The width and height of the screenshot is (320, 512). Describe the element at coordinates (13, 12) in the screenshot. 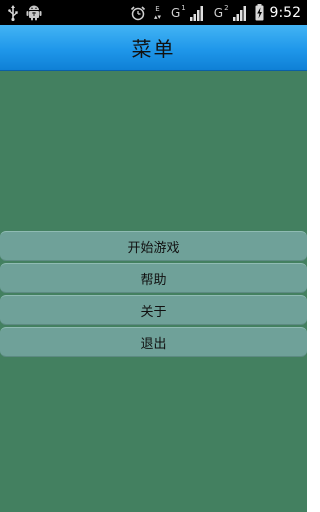

I see `usb-icon` at that location.